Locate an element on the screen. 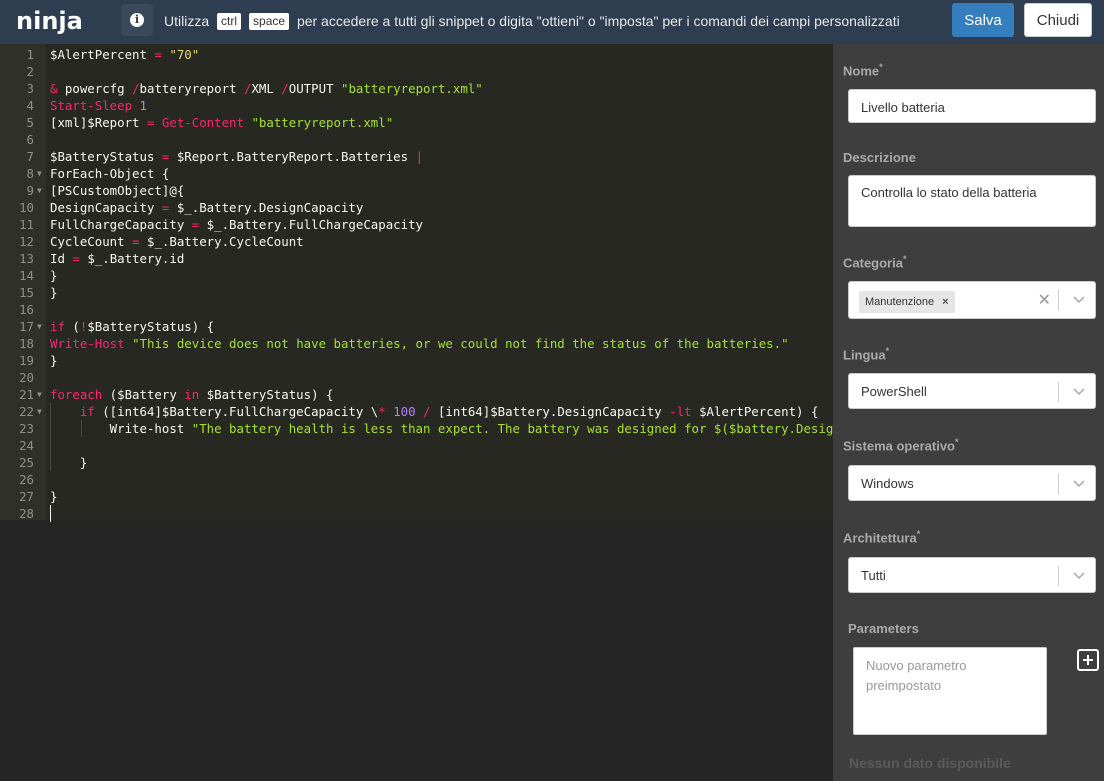 The image size is (1104, 781). os-select: Windows is located at coordinates (972, 483).